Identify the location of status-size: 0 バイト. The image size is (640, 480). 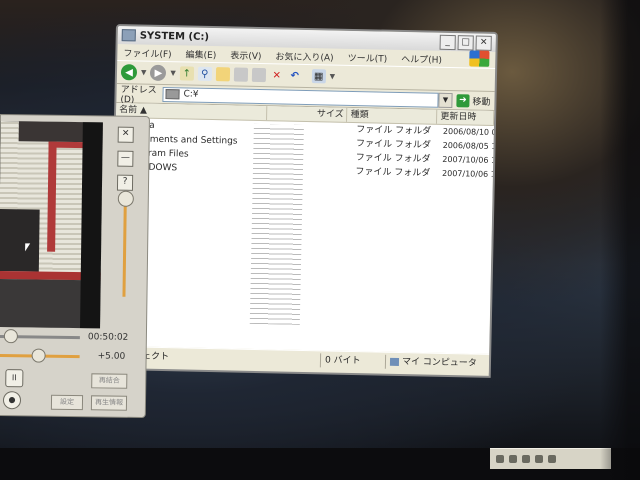
(353, 361).